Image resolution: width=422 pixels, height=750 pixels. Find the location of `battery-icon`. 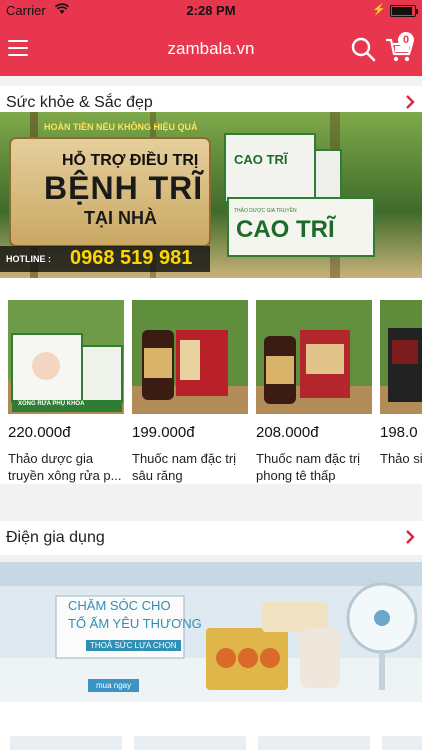

battery-icon is located at coordinates (404, 11).